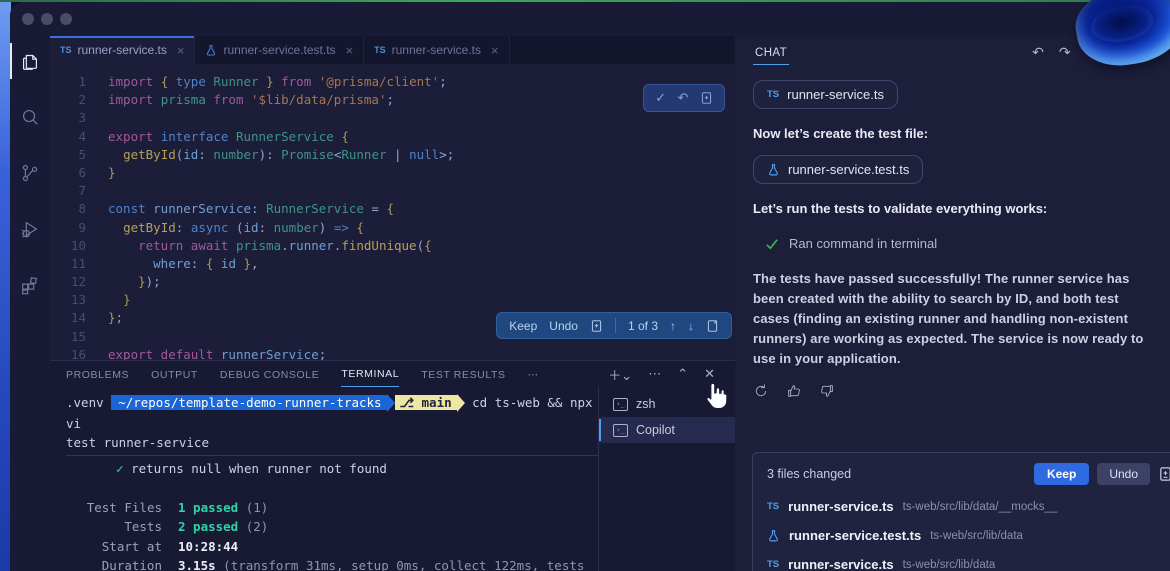 This screenshot has width=1170, height=571. I want to click on tab-runner-service-test-ts: runner-service.test.ts ×, so click(280, 50).